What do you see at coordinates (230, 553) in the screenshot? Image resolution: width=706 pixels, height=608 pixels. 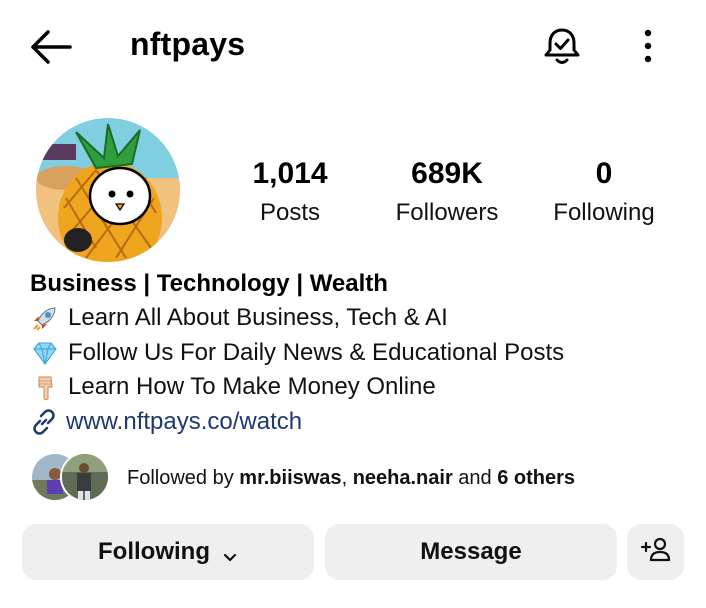 I see `chevron-down-icon` at bounding box center [230, 553].